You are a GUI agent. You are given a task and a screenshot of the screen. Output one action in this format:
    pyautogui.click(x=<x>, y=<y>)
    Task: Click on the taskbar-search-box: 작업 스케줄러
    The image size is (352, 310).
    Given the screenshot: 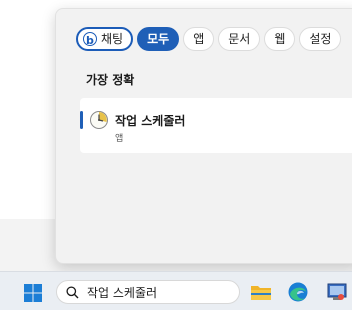 What is the action you would take?
    pyautogui.click(x=148, y=292)
    